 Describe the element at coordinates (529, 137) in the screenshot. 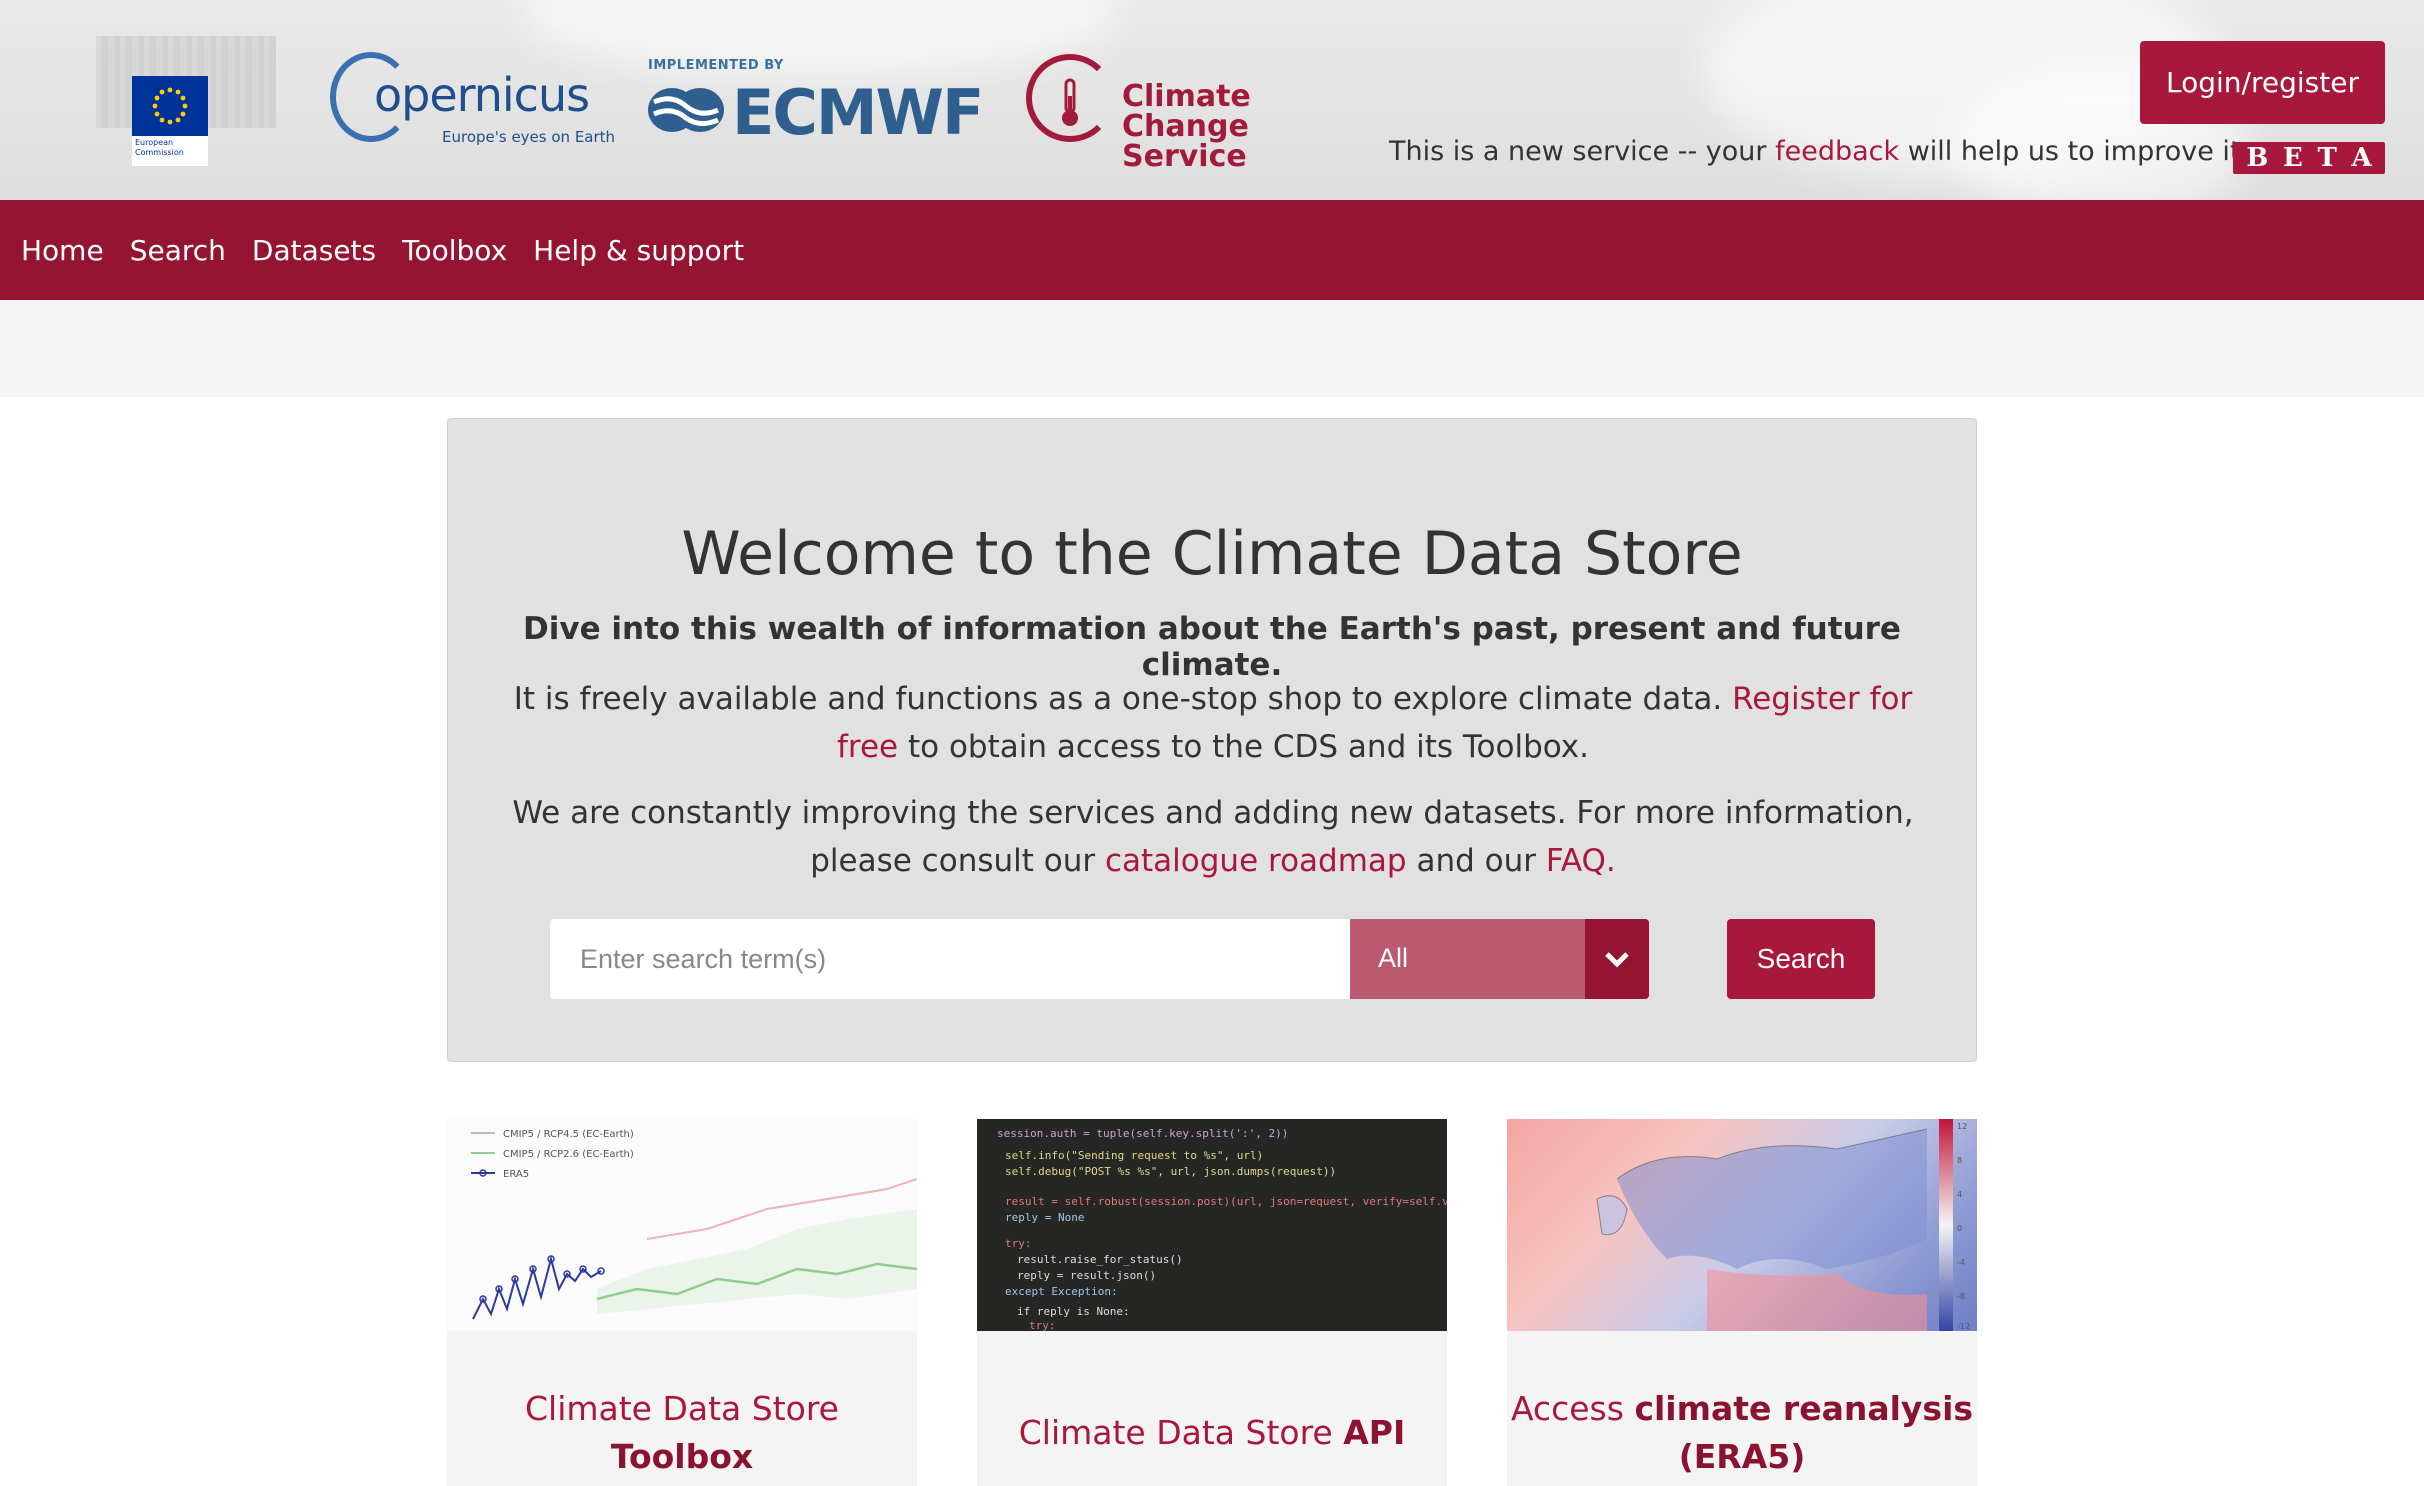

I see `copernicus-tagline: Europe's eyes on Earth` at that location.